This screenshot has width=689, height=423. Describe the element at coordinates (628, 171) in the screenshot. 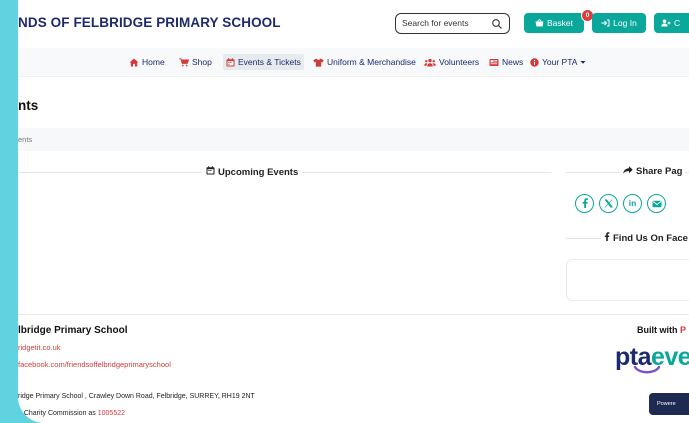

I see `share-icon` at that location.